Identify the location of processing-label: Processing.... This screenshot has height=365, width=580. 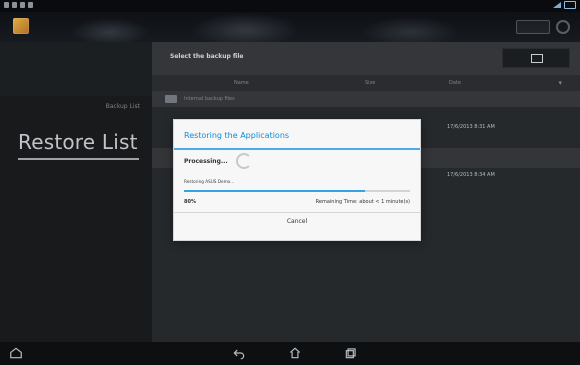
(206, 161).